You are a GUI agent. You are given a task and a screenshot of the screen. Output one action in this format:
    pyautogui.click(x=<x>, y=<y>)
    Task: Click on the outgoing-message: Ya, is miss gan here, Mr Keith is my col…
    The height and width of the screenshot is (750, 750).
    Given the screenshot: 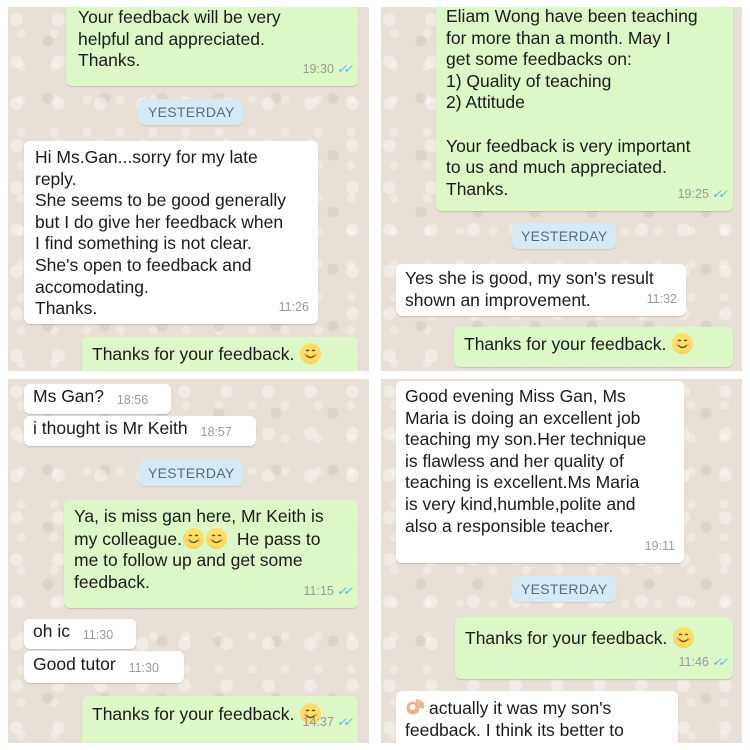 What is the action you would take?
    pyautogui.click(x=211, y=554)
    